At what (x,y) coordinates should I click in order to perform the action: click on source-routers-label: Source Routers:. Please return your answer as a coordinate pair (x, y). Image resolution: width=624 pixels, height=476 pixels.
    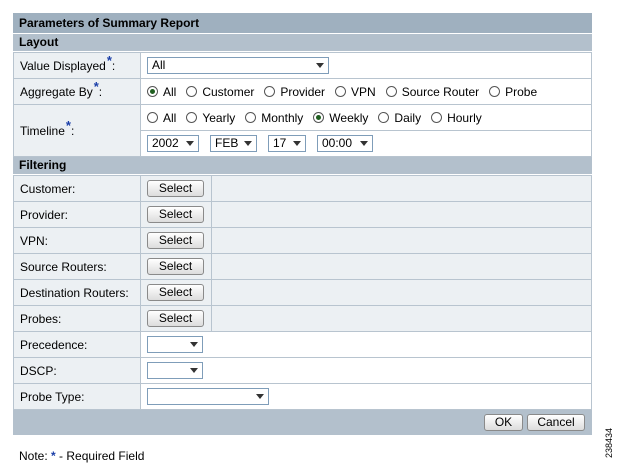
    Looking at the image, I should click on (77, 266).